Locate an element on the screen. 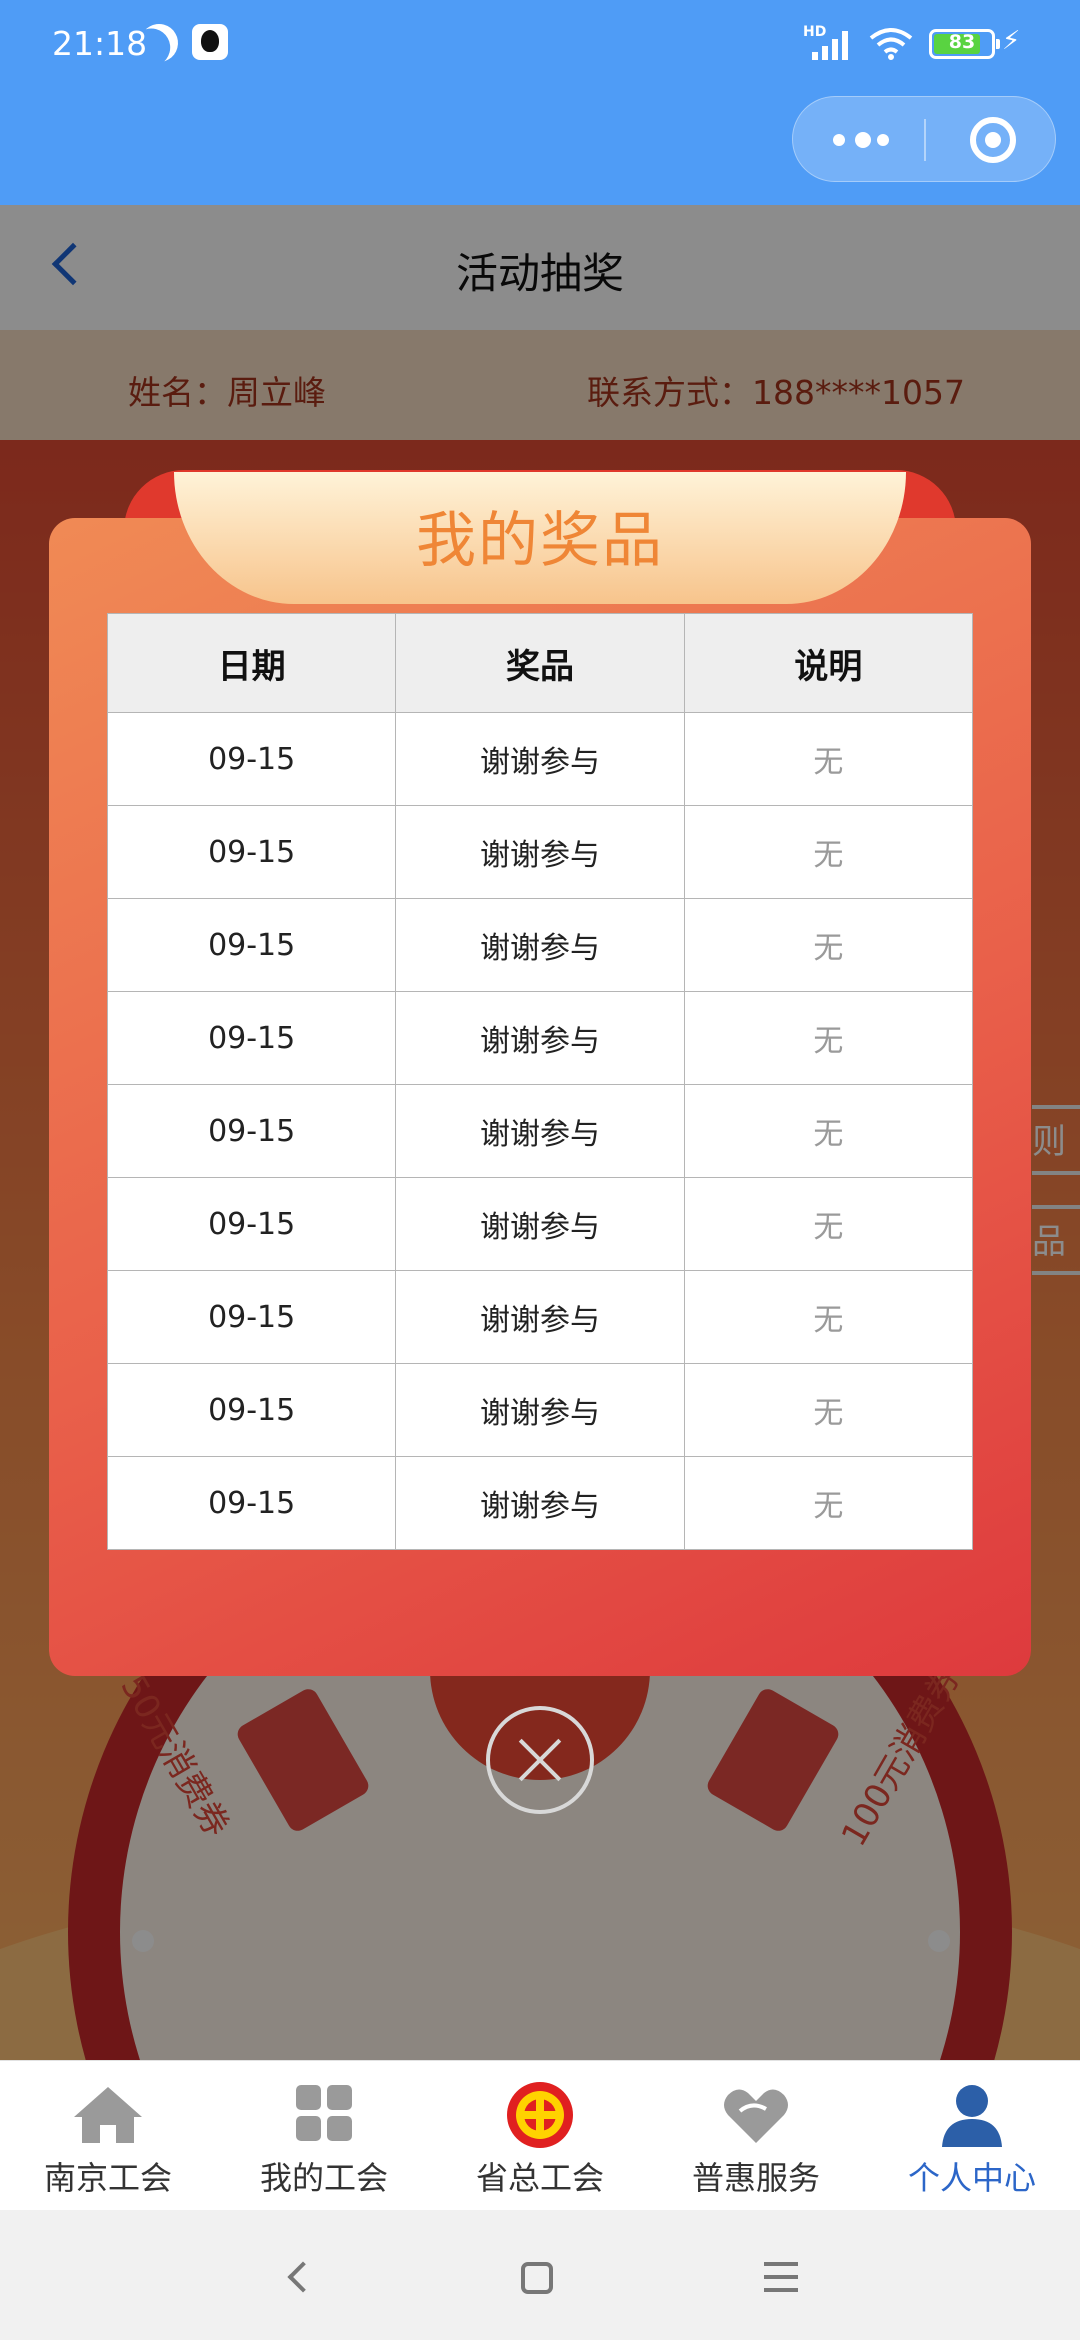 The height and width of the screenshot is (2340, 1080). system-menu-icon is located at coordinates (781, 2277).